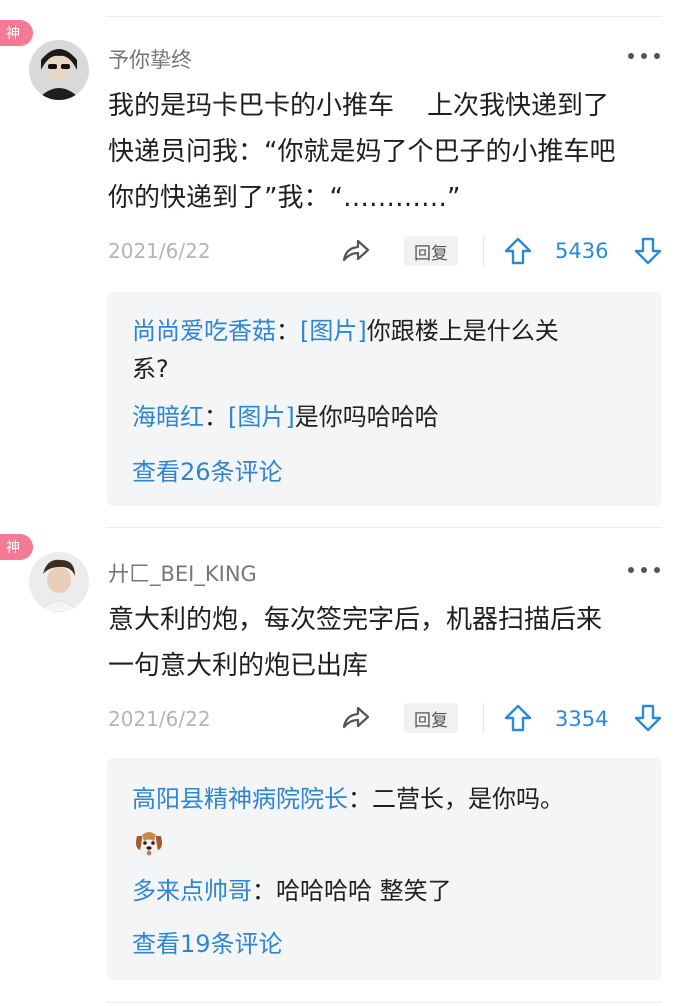  I want to click on reply-text: 哈哈哈哈 整笑了, so click(364, 891).